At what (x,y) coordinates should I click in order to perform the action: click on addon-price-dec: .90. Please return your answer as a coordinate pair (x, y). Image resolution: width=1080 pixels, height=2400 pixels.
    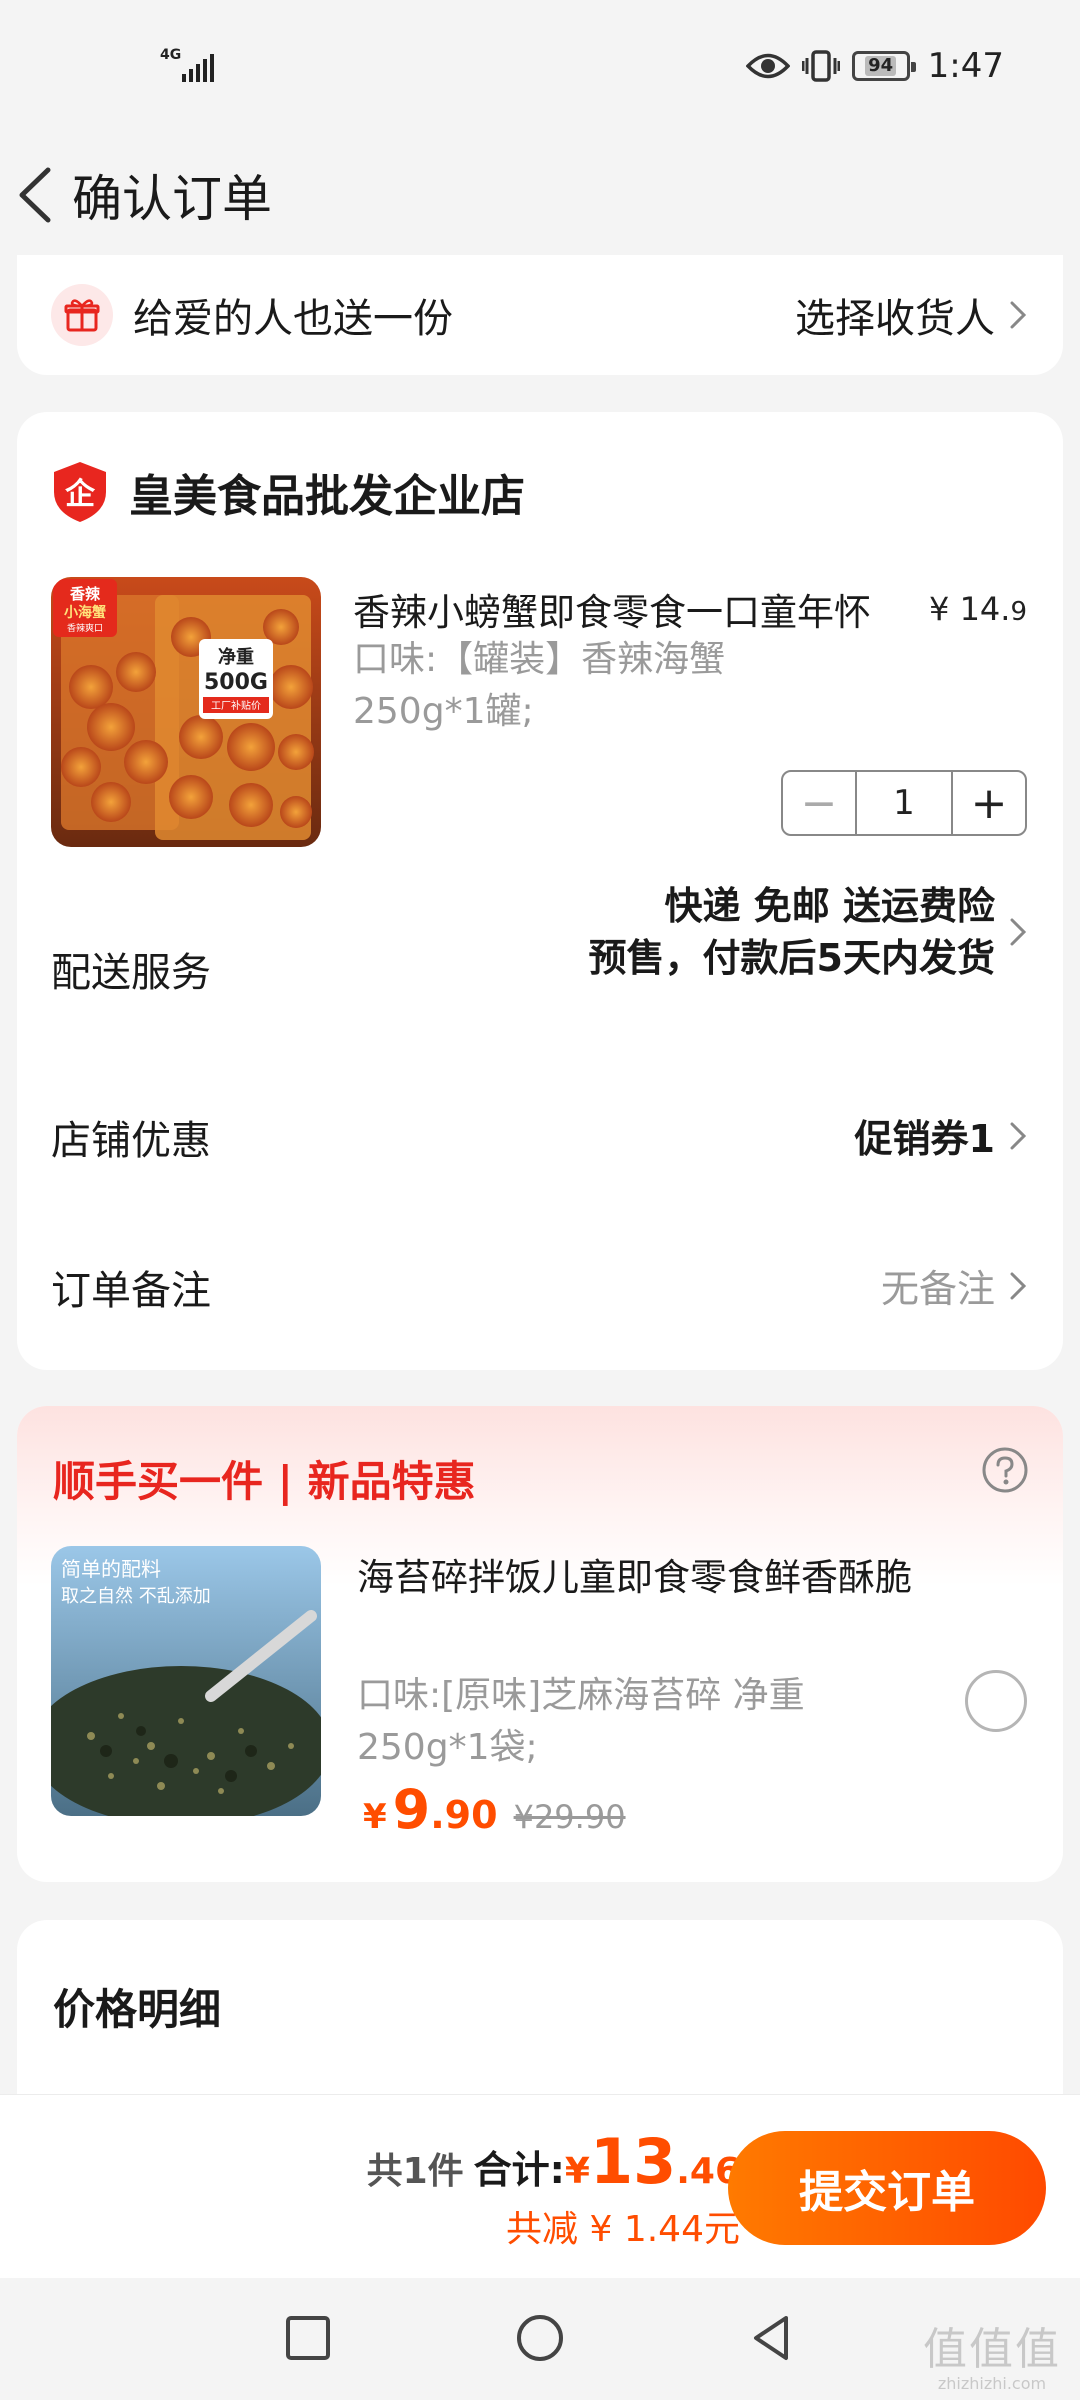
    Looking at the image, I should click on (464, 1815).